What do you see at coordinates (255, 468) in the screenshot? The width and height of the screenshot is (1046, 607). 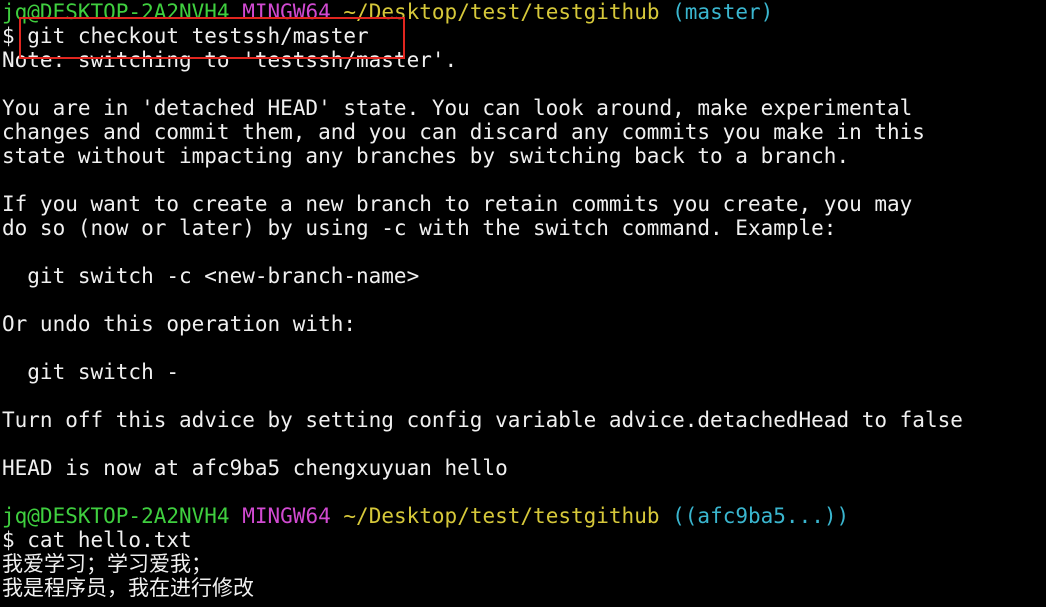 I see `output-line: HEAD is now at afc9ba5 chengxuyuan hello` at bounding box center [255, 468].